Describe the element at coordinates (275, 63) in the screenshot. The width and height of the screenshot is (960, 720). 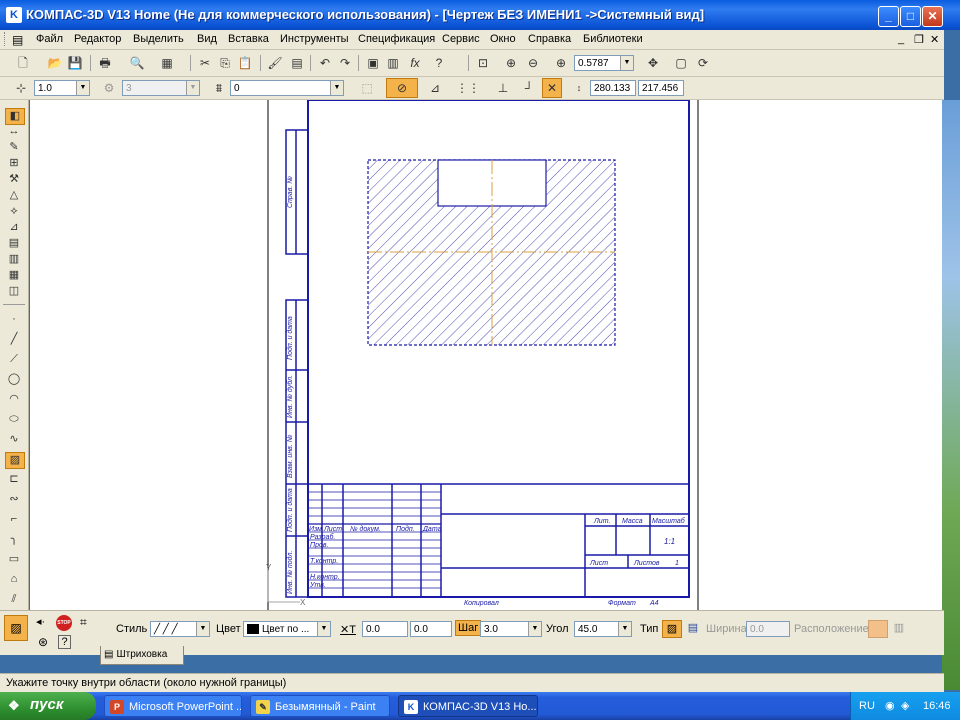
I see `format-brush-icon: 🖌` at that location.